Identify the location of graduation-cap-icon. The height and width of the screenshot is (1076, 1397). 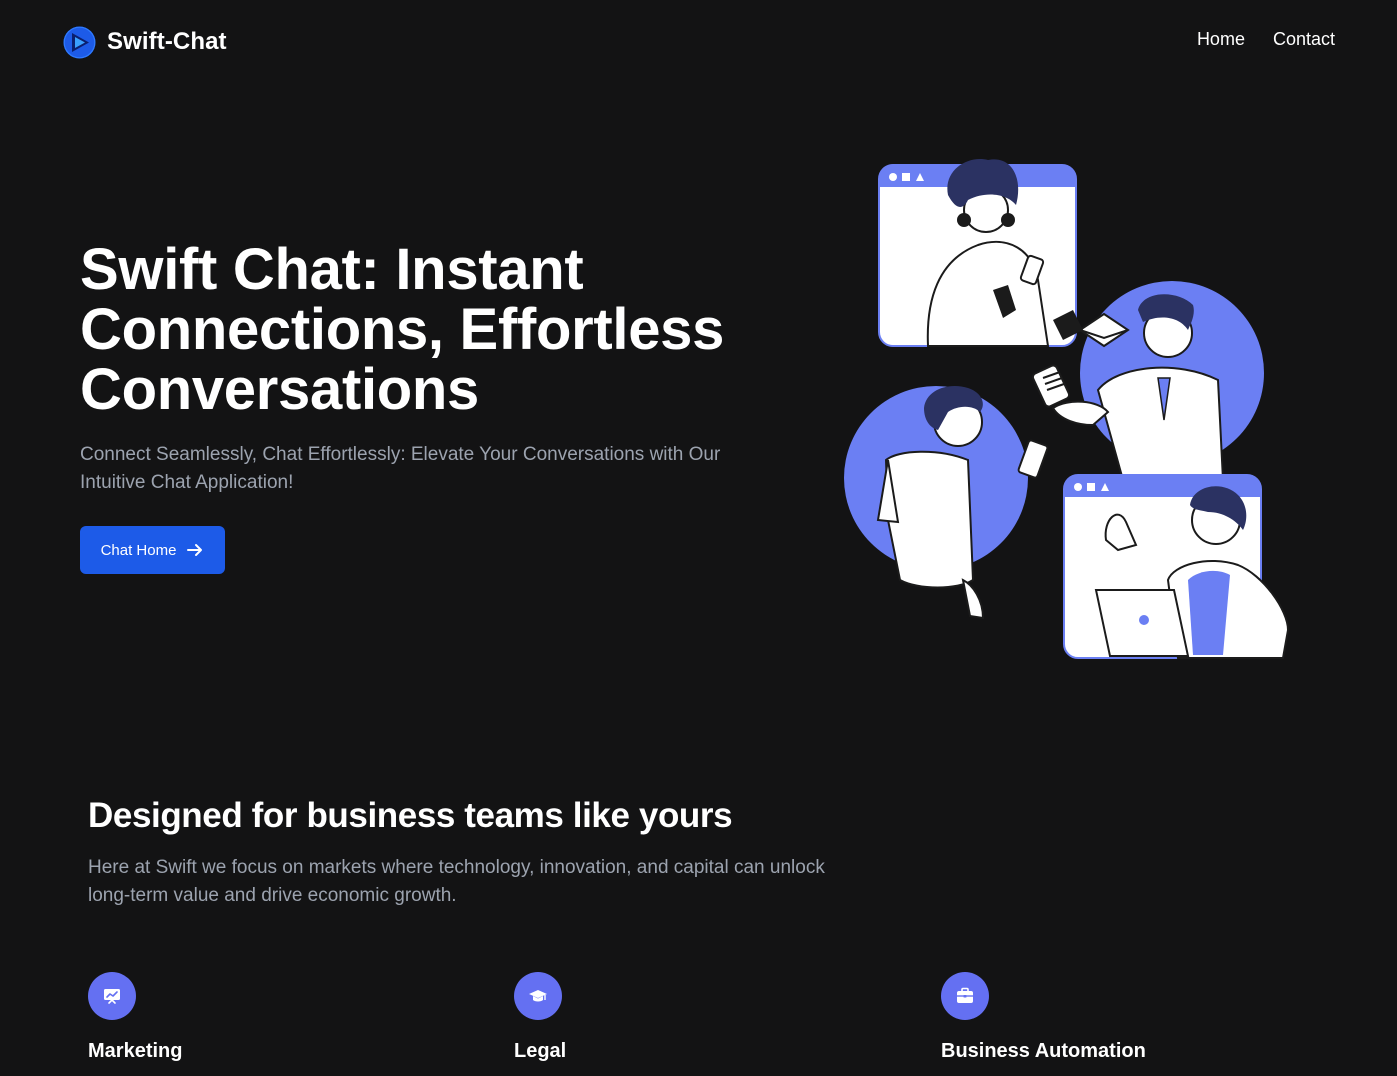
(538, 996).